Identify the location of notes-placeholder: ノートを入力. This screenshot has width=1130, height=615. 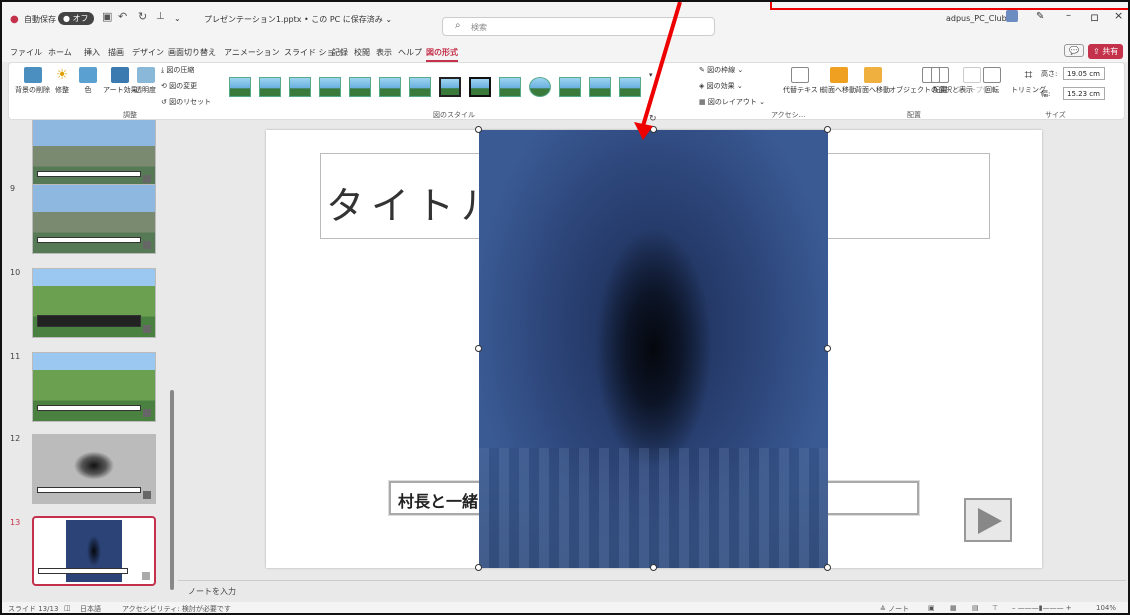
(212, 591).